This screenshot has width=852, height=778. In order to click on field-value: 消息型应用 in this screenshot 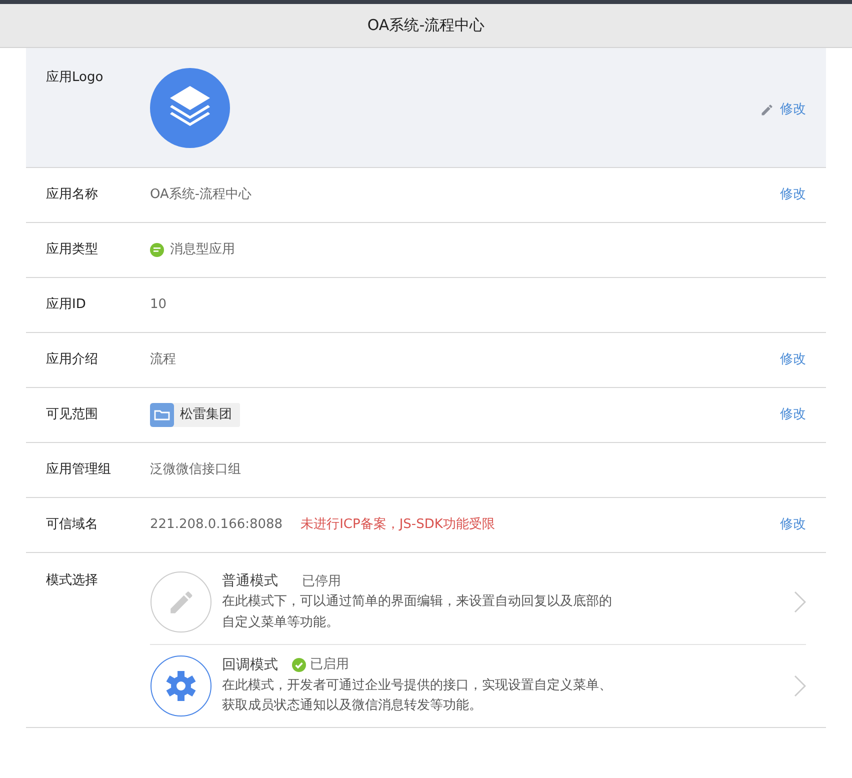, I will do `click(202, 250)`.